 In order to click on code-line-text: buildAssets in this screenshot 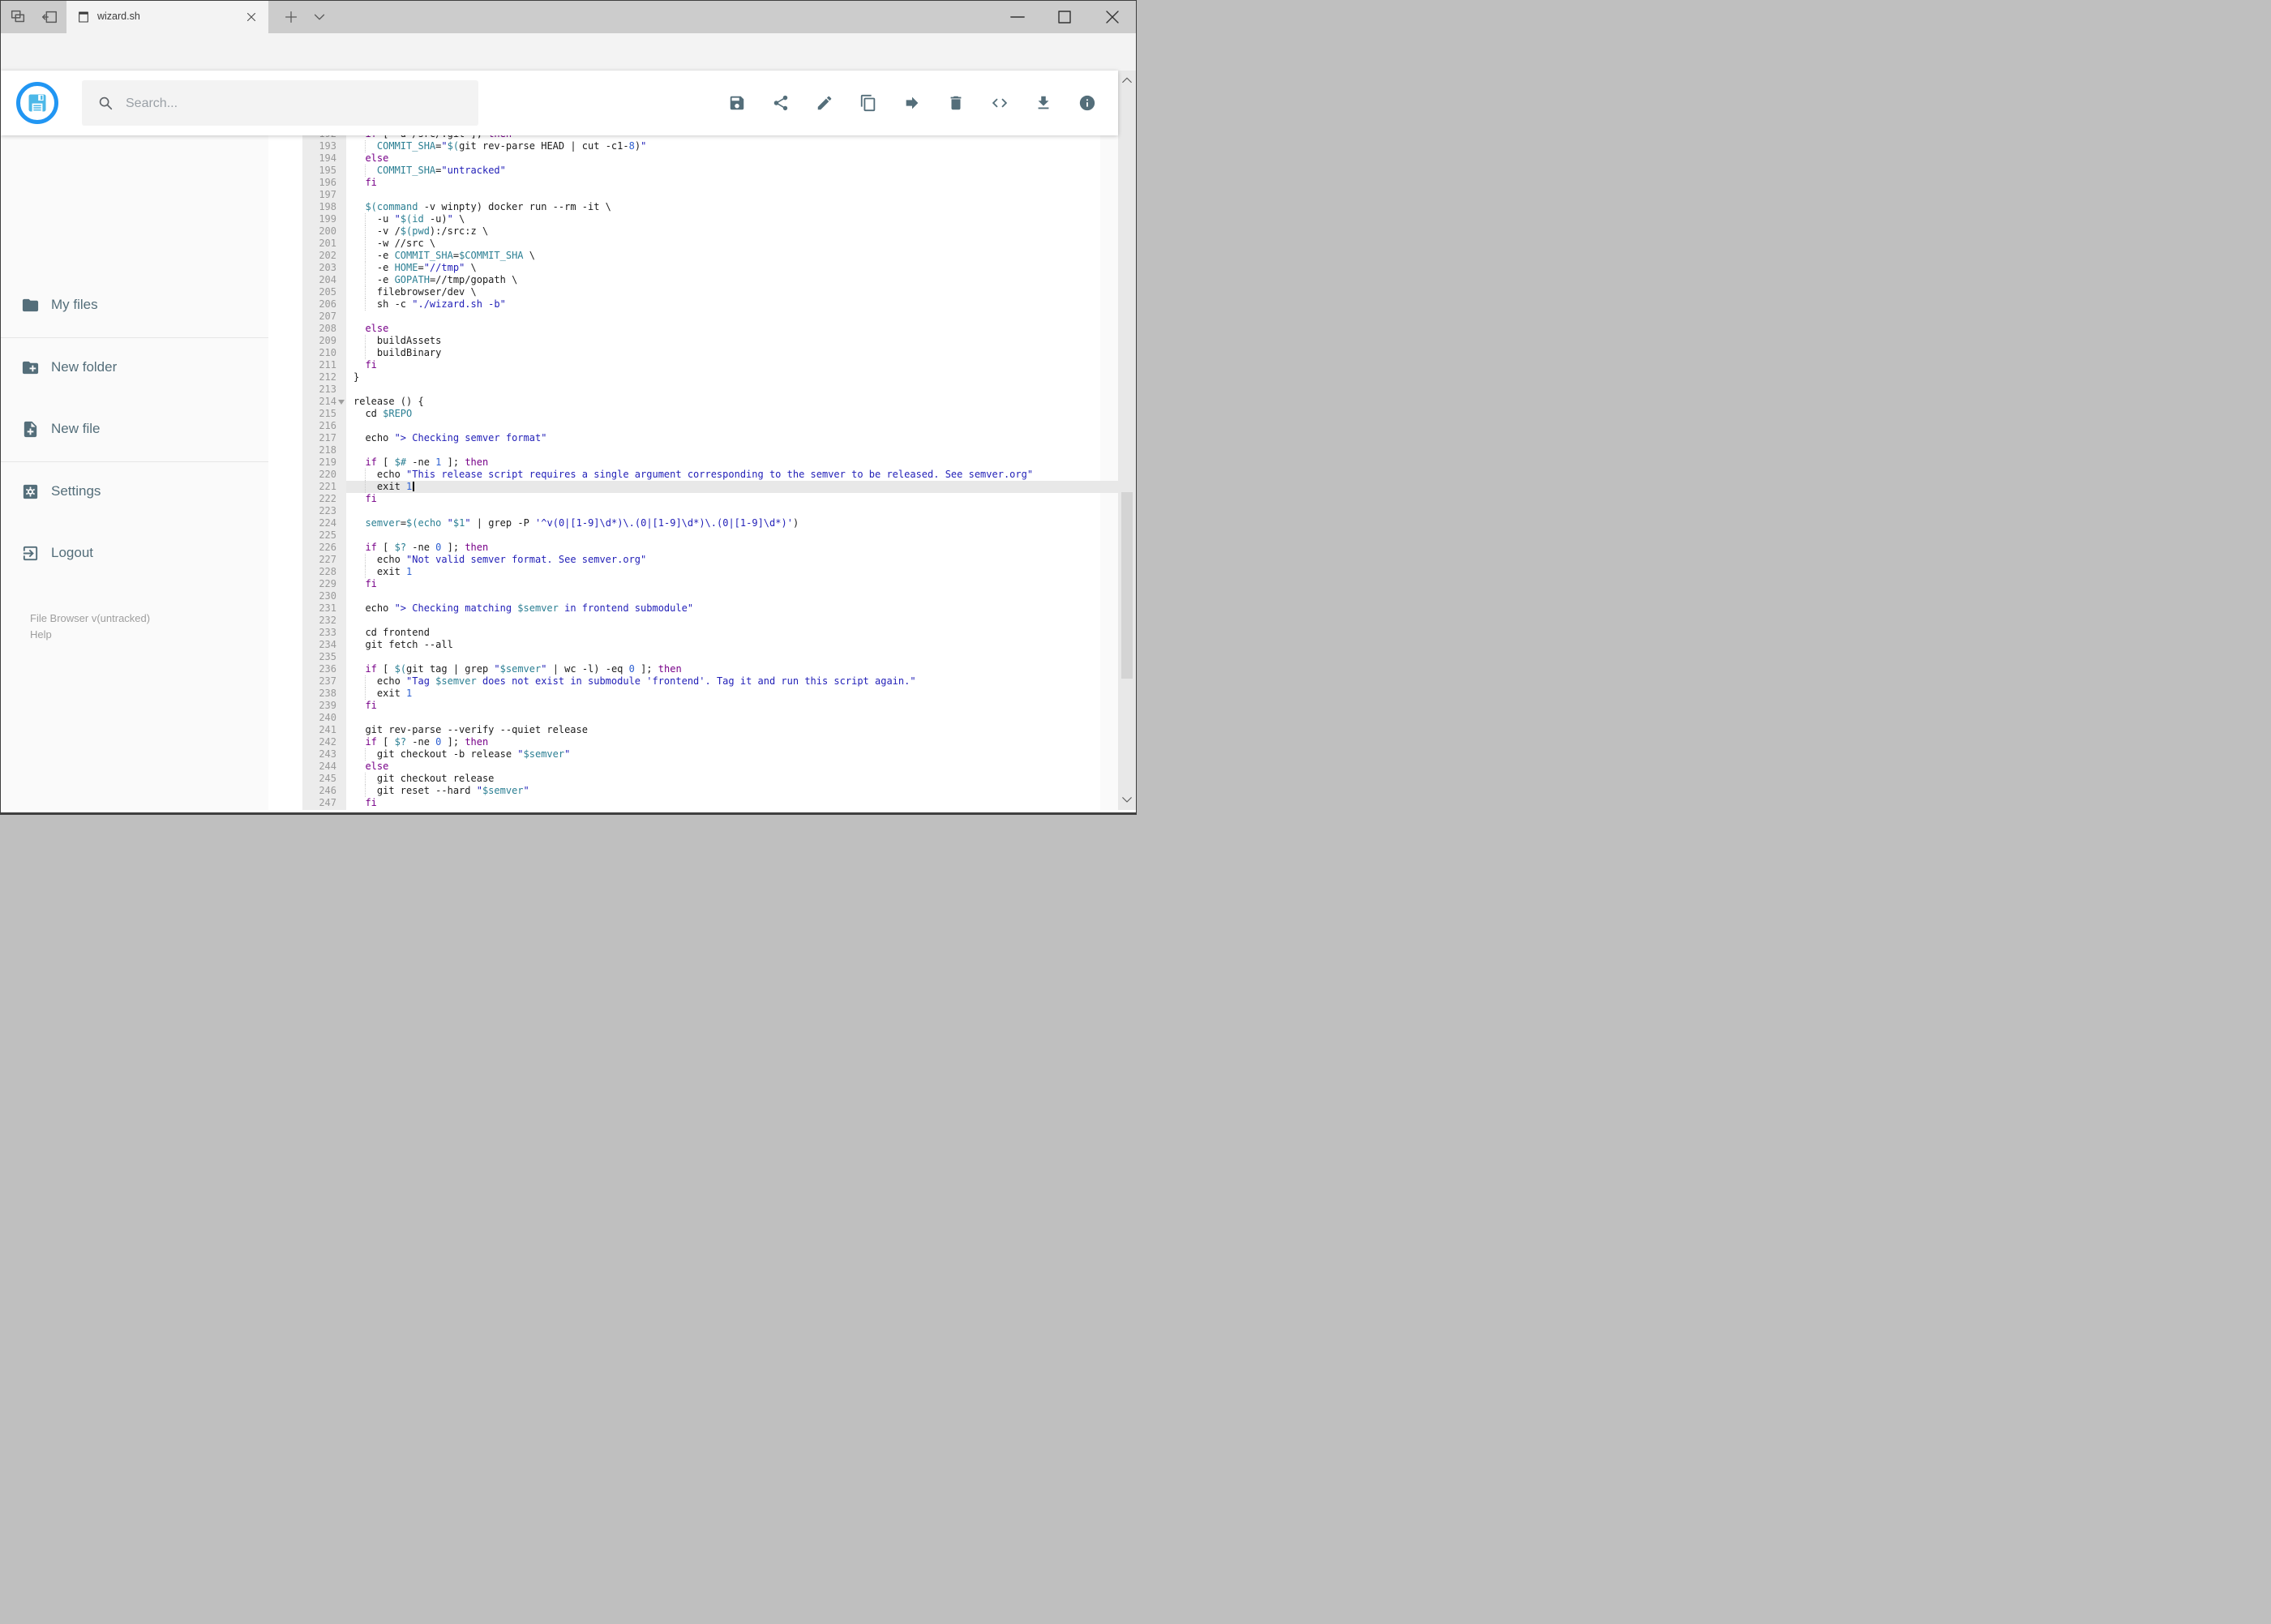, I will do `click(732, 341)`.